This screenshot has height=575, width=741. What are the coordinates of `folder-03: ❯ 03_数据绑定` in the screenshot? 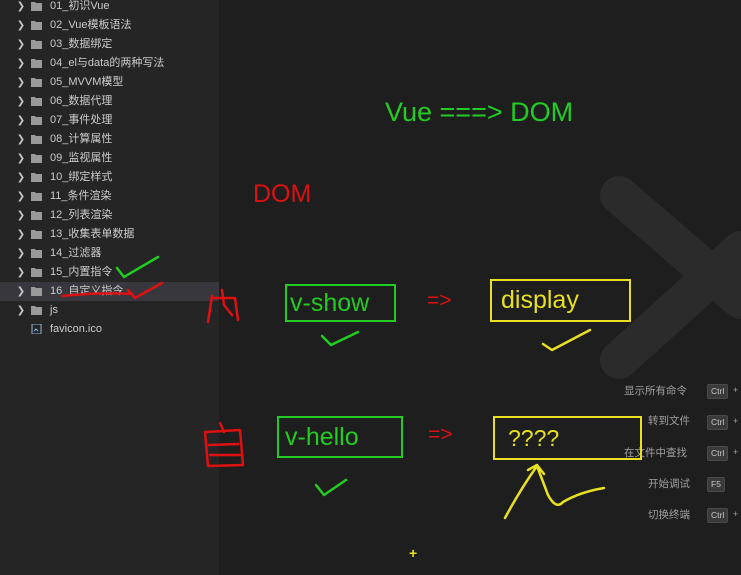 It's located at (109, 44).